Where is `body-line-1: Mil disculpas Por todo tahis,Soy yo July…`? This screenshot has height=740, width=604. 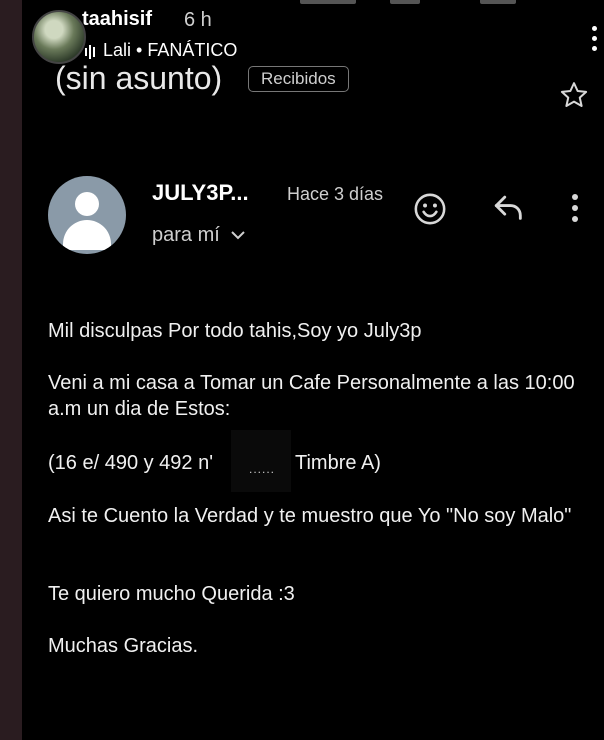 body-line-1: Mil disculpas Por todo tahis,Soy yo July… is located at coordinates (235, 331).